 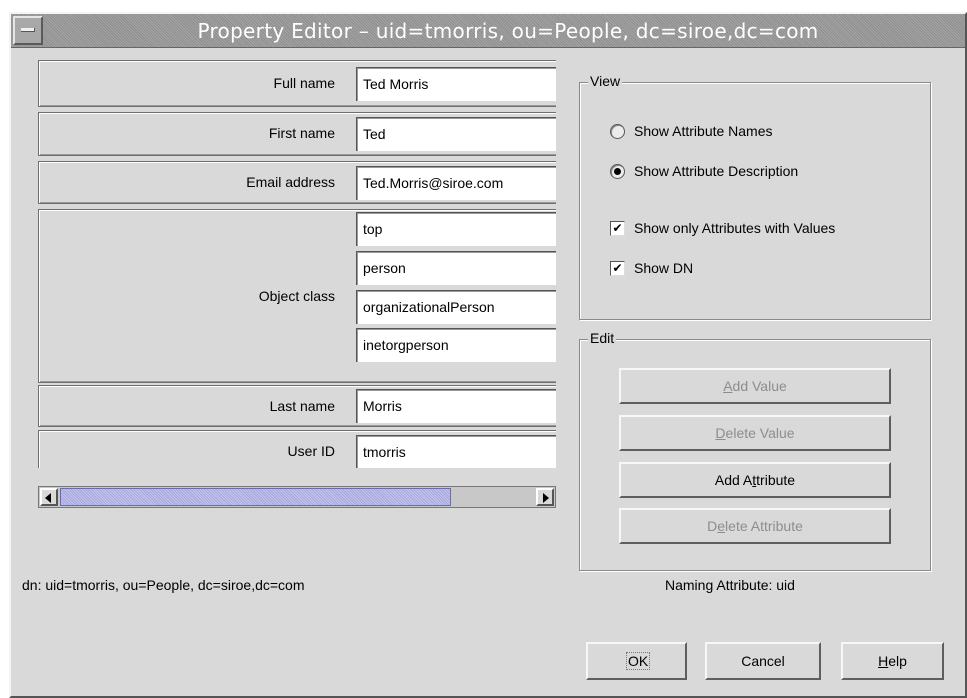 I want to click on delete-value-mnemonic: D, so click(x=720, y=433).